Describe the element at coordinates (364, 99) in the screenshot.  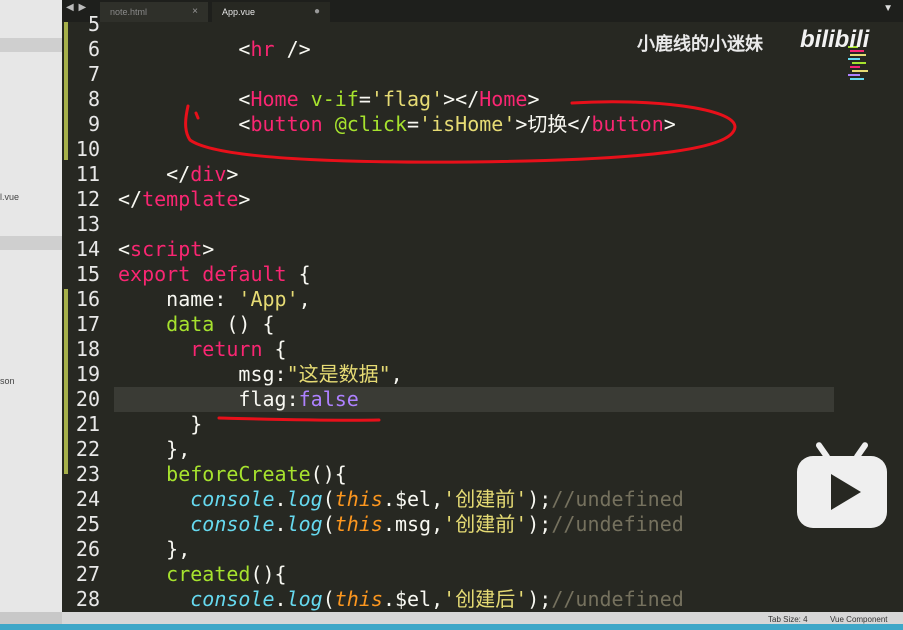
I see `code-token: =` at that location.